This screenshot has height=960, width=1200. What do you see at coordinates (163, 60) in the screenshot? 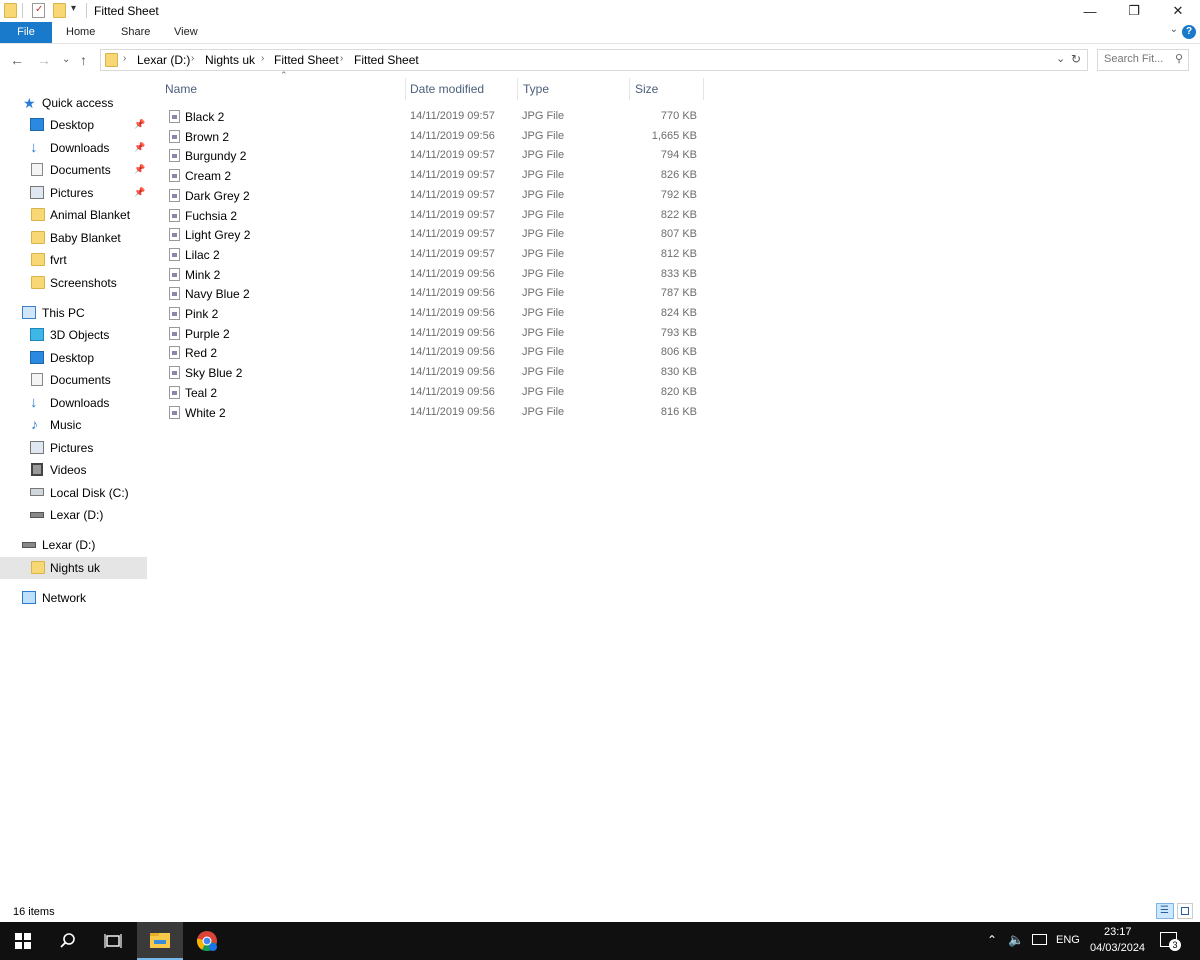
I see `breadcrumb-lexar: Lexar (D:)` at bounding box center [163, 60].